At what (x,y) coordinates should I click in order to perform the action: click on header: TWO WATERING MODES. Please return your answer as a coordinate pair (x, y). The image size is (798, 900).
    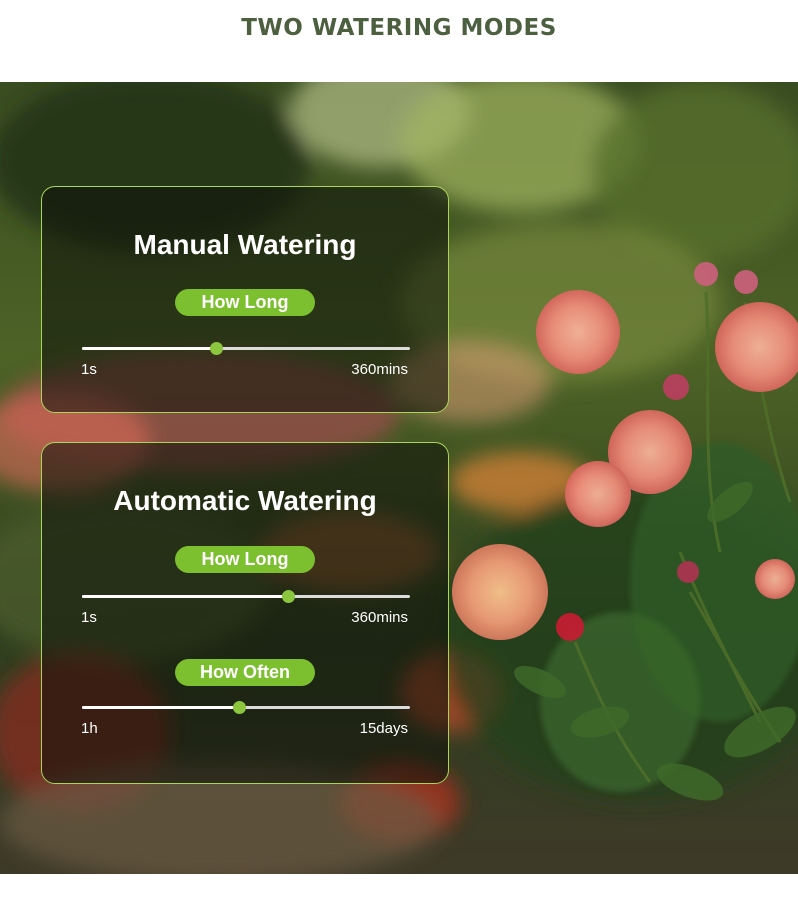
    Looking at the image, I should click on (399, 41).